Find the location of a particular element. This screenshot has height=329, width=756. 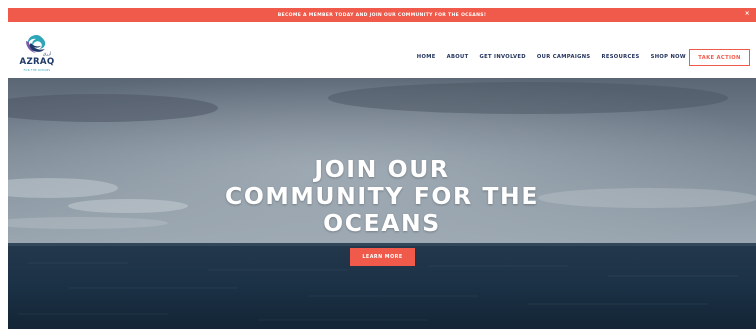

brand-arabic: أزرق is located at coordinates (47, 53).